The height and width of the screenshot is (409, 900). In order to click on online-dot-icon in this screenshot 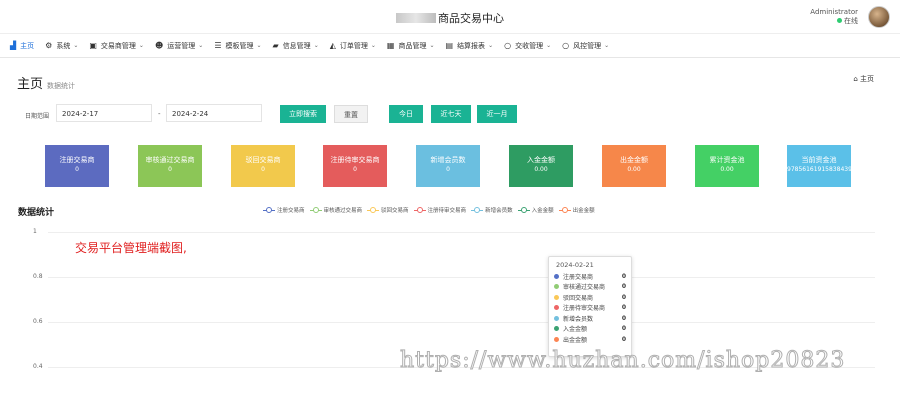, I will do `click(839, 20)`.